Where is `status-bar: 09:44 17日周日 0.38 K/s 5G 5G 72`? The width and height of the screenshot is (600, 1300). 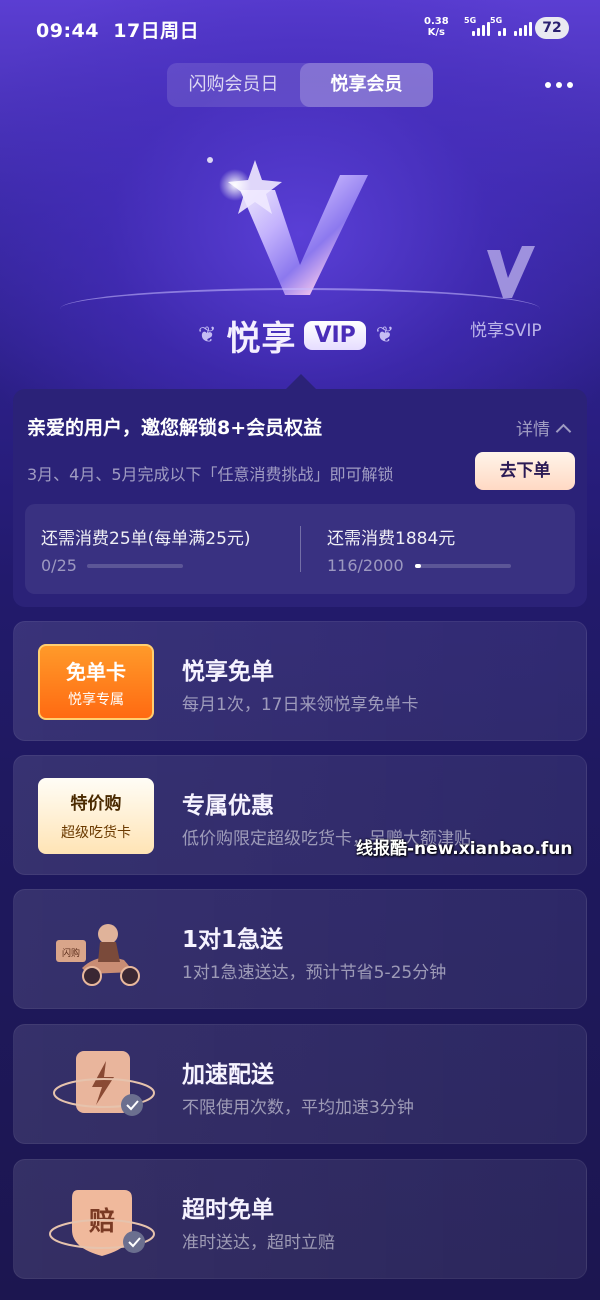
status-bar: 09:44 17日周日 0.38 K/s 5G 5G 72 is located at coordinates (300, 29).